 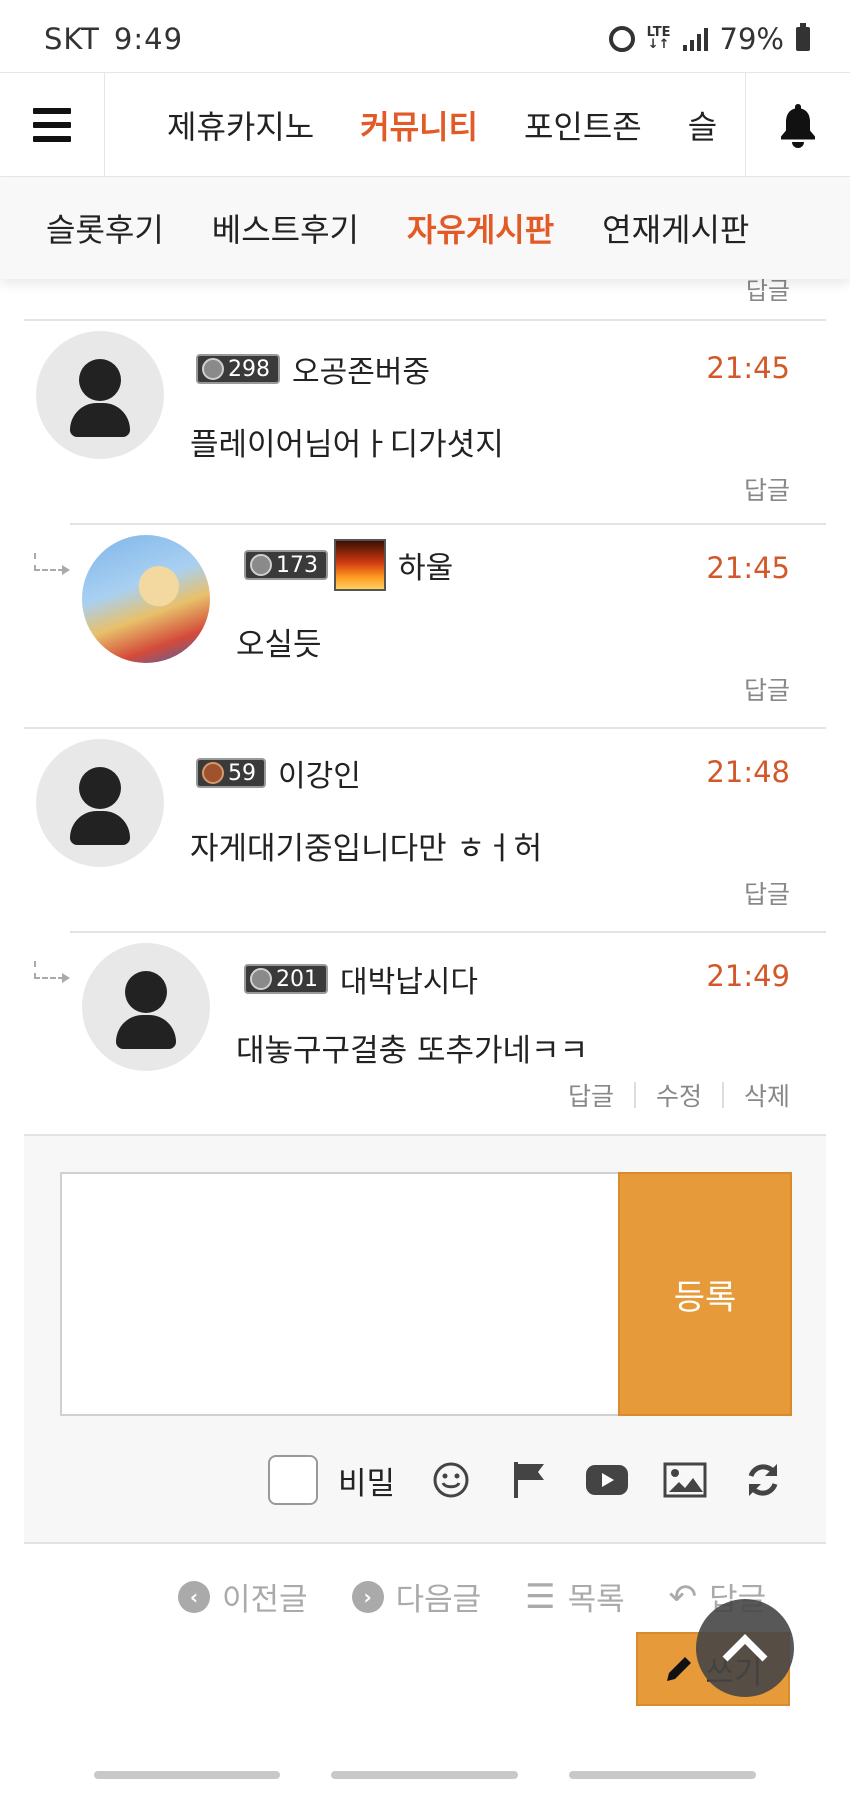 I want to click on next-post-label: 다음글, so click(x=438, y=1600).